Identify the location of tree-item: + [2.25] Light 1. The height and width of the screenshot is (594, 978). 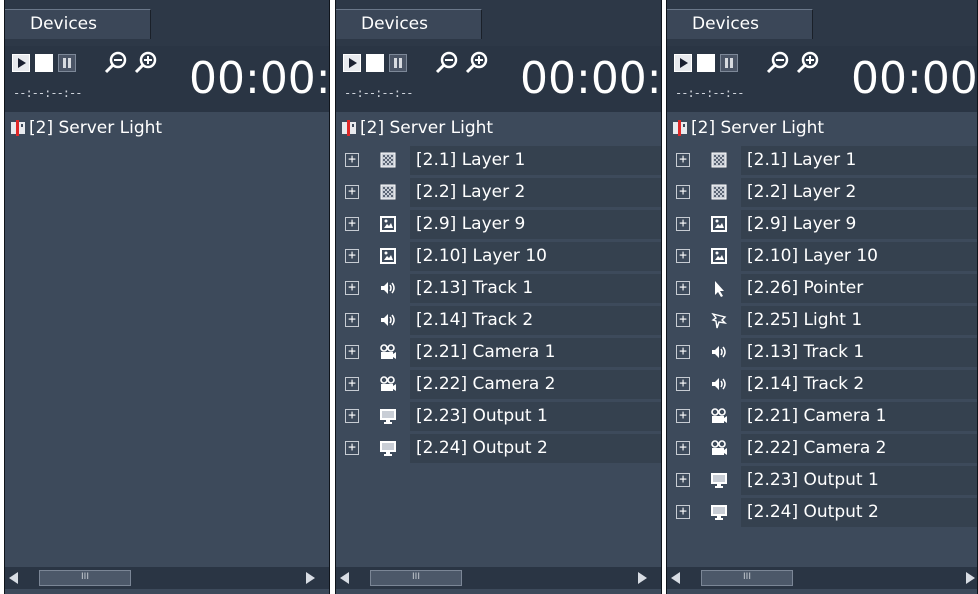
(822, 320).